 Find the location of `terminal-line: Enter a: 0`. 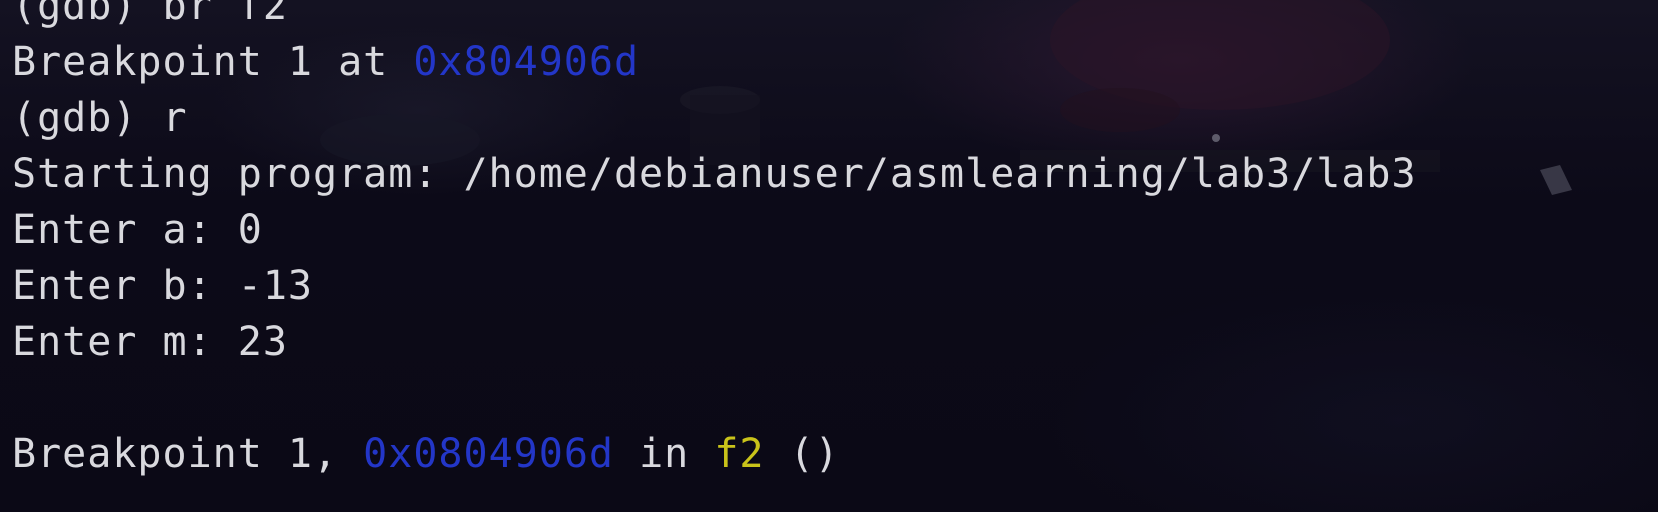

terminal-line: Enter a: 0 is located at coordinates (835, 230).